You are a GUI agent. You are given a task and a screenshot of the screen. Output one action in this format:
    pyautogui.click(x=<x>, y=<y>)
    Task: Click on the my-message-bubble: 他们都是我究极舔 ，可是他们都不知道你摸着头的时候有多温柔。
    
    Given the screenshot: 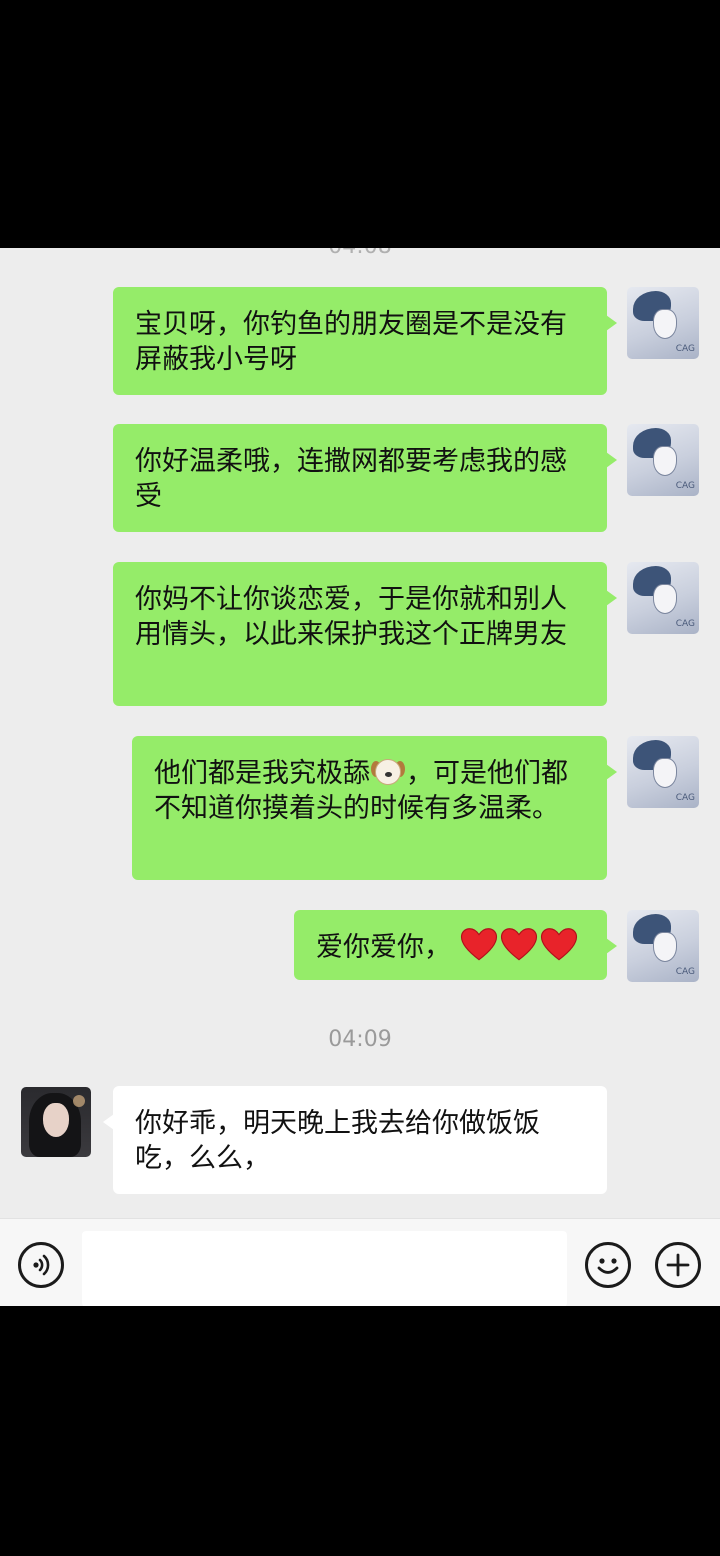 What is the action you would take?
    pyautogui.click(x=374, y=808)
    